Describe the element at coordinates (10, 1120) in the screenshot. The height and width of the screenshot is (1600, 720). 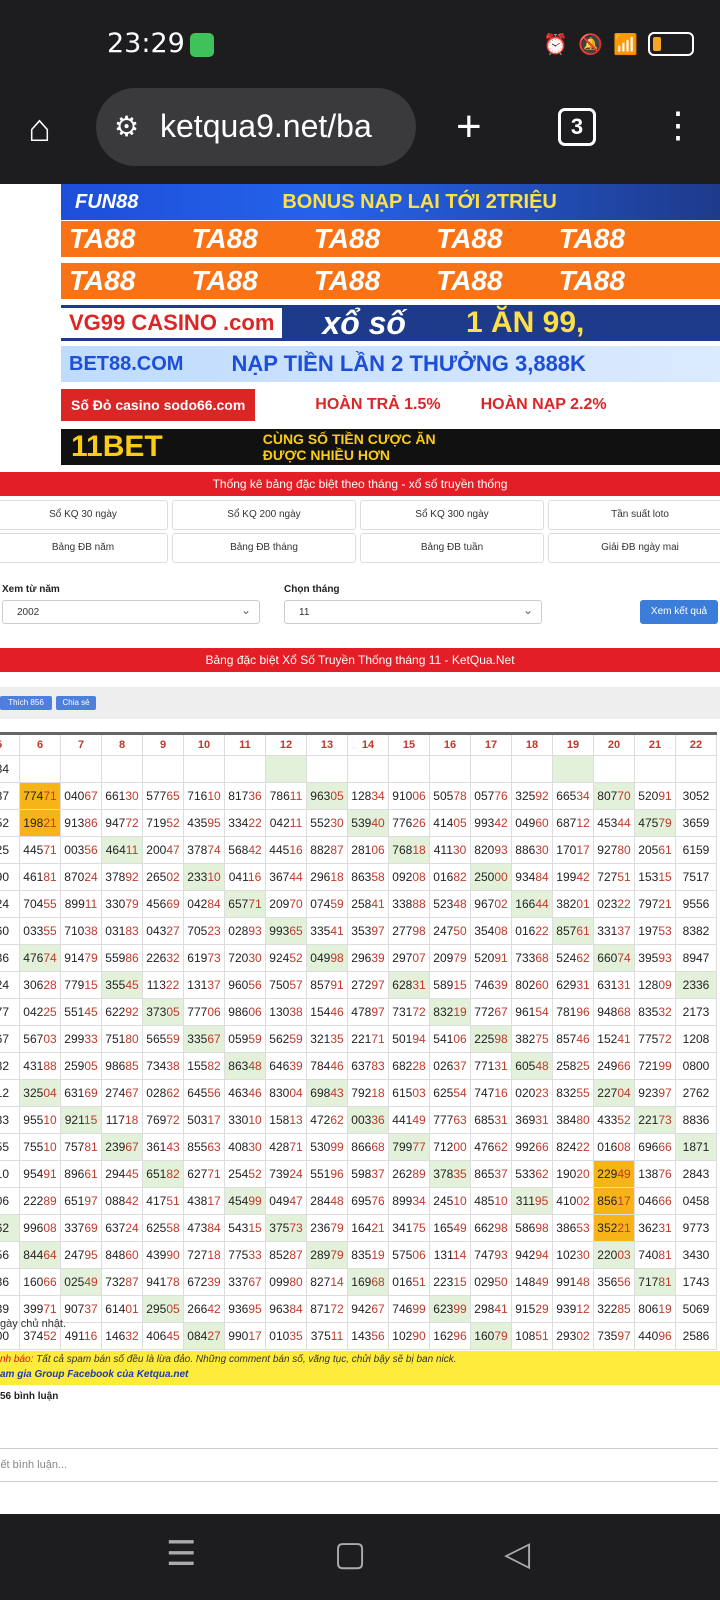
I see `table-cell: 183` at that location.